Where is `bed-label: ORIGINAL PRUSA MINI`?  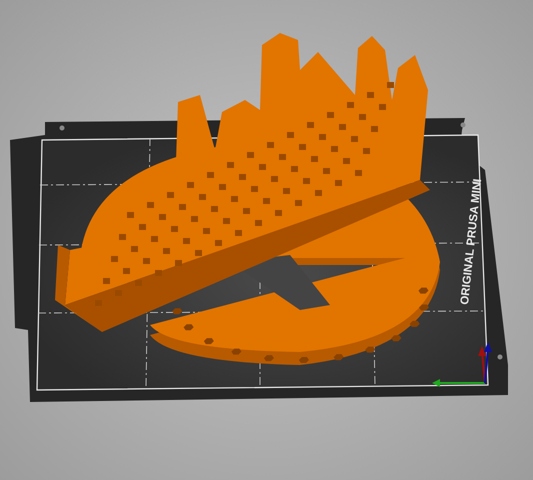
bed-label: ORIGINAL PRUSA MINI is located at coordinates (471, 242).